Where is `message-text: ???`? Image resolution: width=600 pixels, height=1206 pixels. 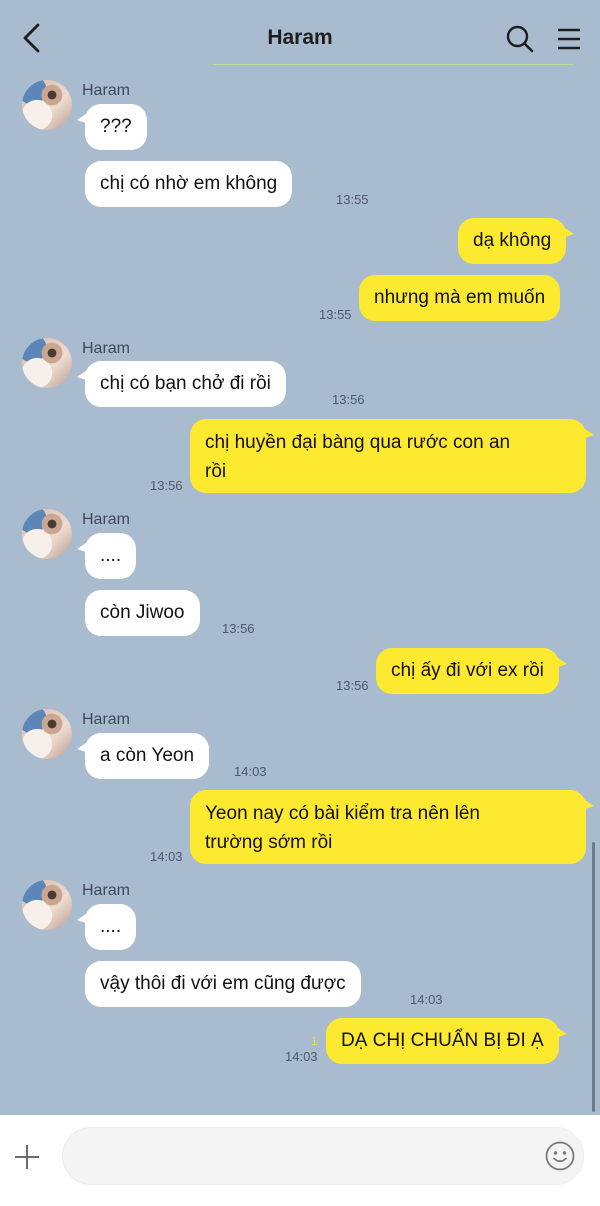
message-text: ??? is located at coordinates (116, 126).